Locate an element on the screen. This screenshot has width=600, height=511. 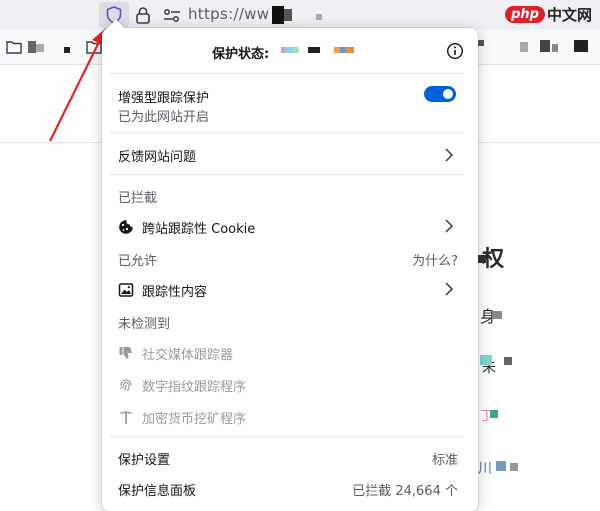
url-text: https://ww is located at coordinates (228, 14).